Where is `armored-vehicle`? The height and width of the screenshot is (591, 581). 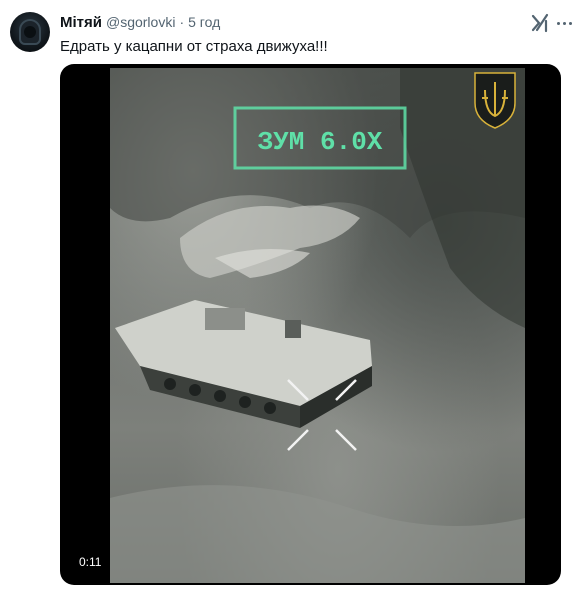
armored-vehicle is located at coordinates (243, 364).